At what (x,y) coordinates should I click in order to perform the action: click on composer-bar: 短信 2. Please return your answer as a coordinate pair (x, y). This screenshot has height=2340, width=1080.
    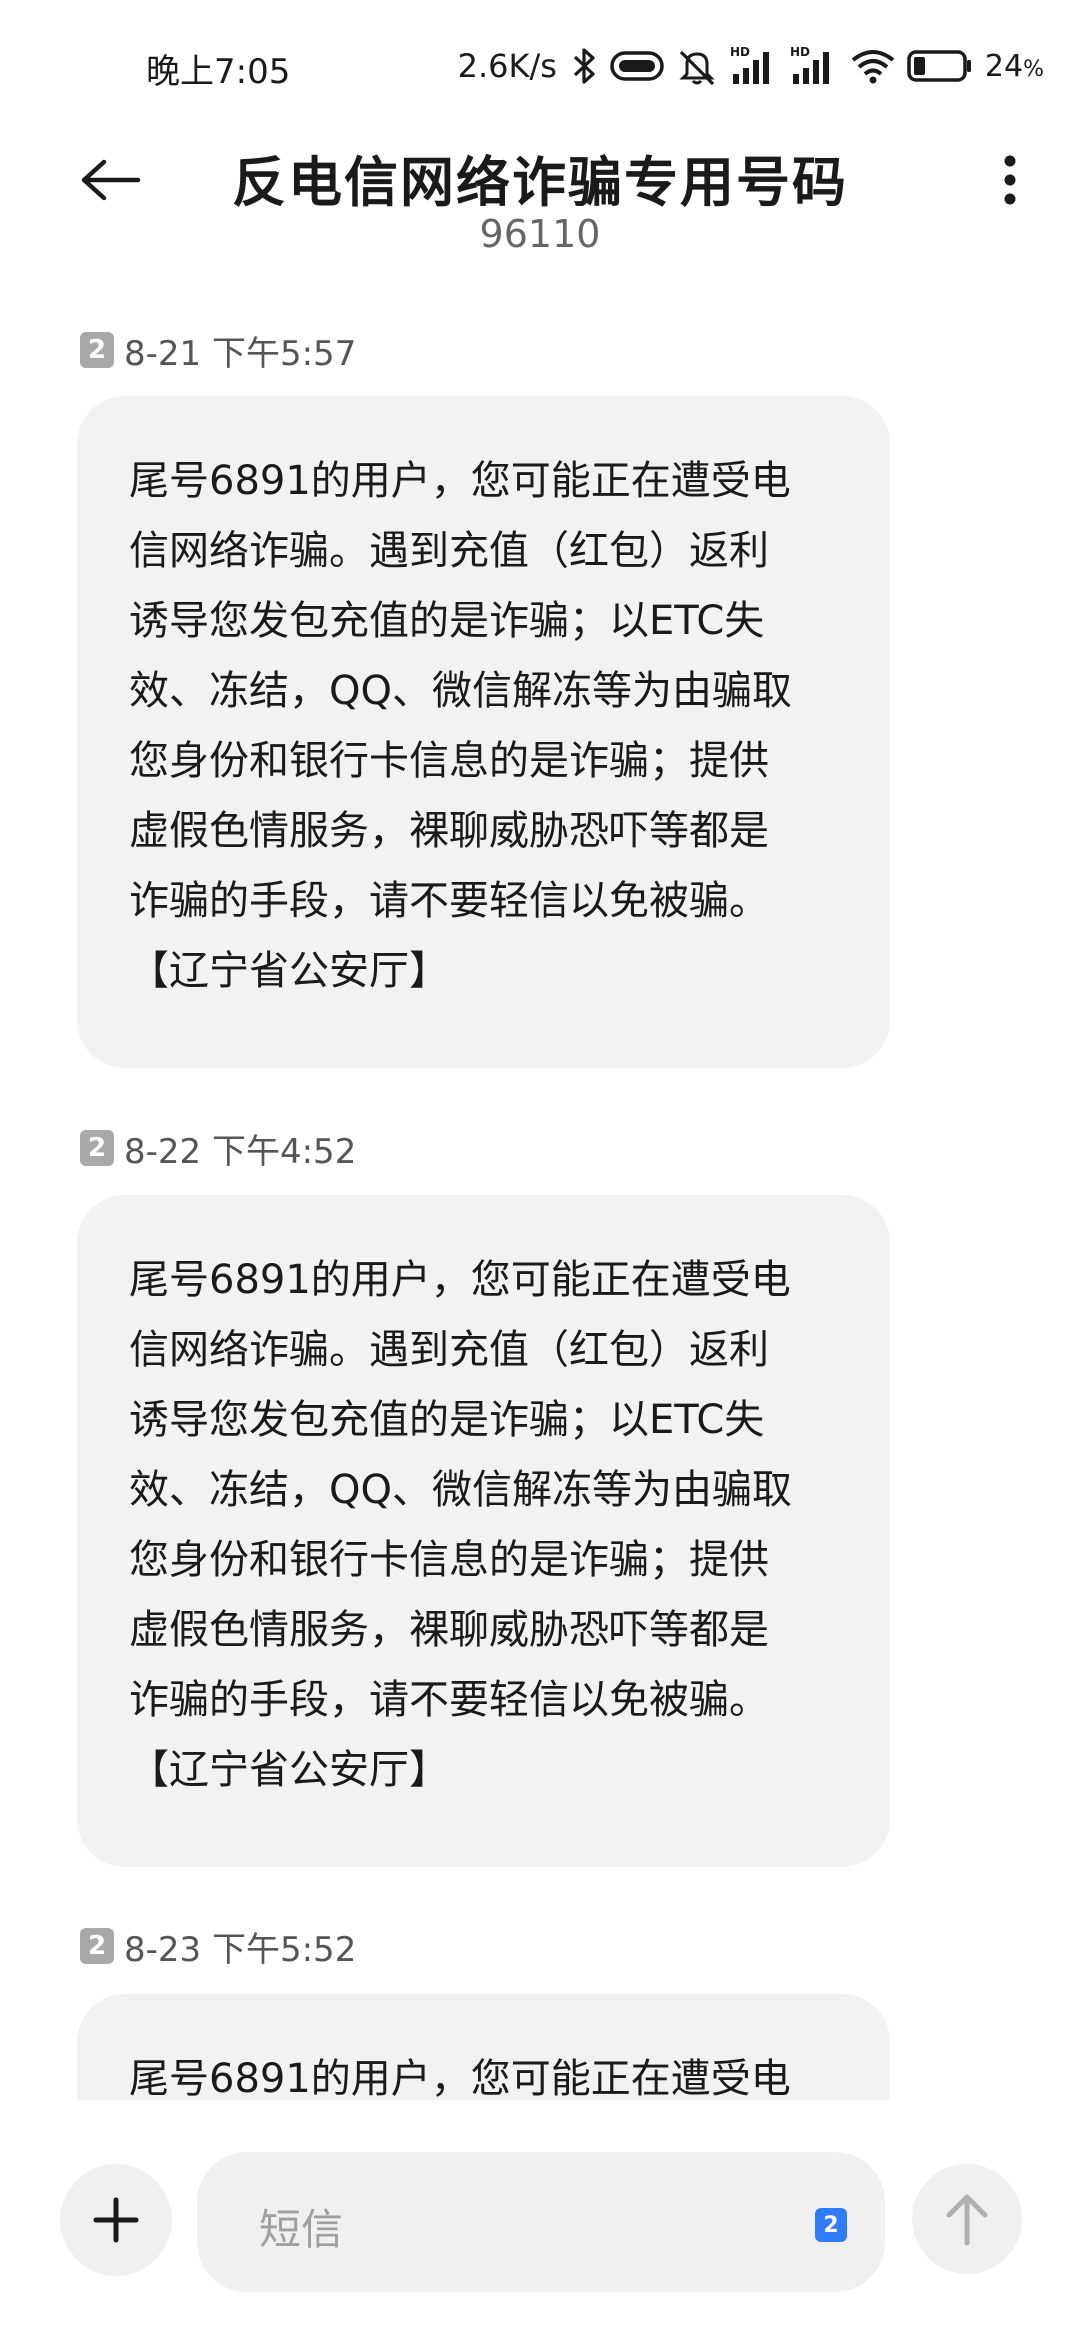
    Looking at the image, I should click on (540, 2225).